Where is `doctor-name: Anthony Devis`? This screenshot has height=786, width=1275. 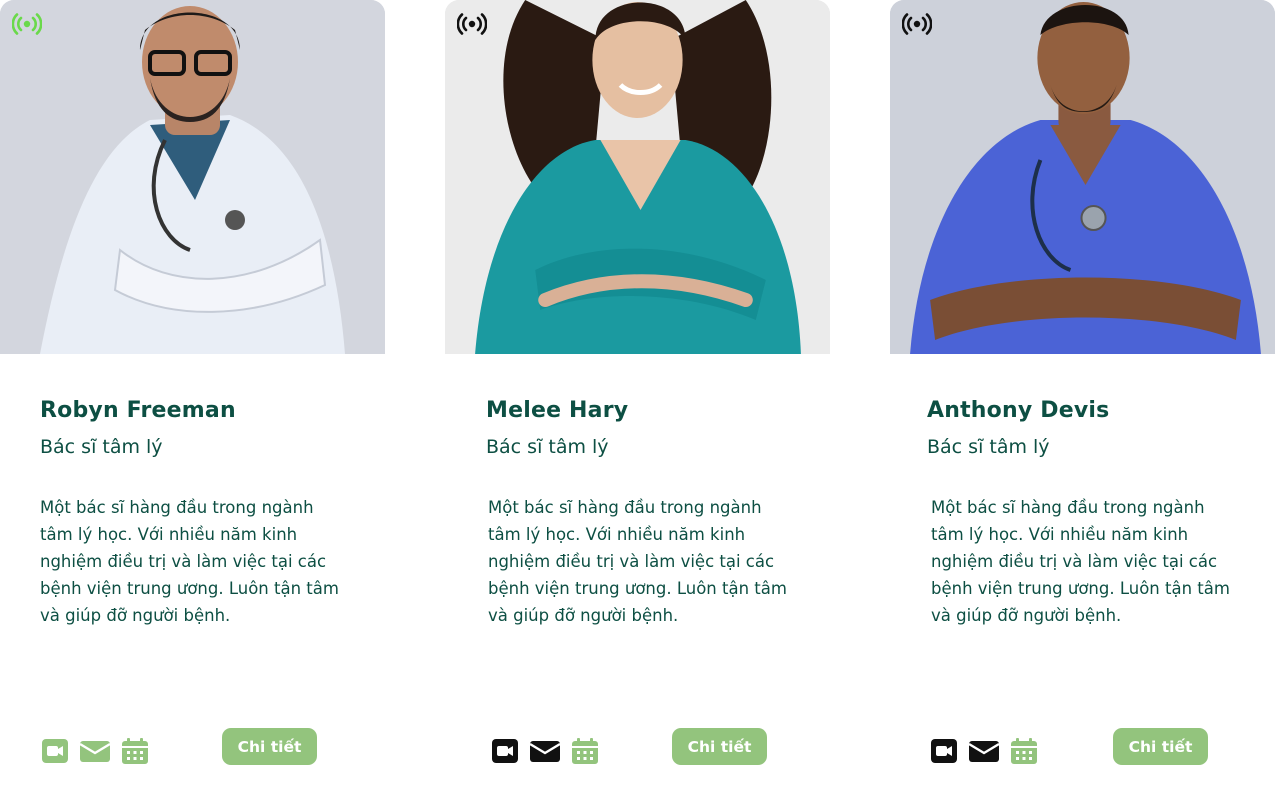
doctor-name: Anthony Devis is located at coordinates (1018, 410).